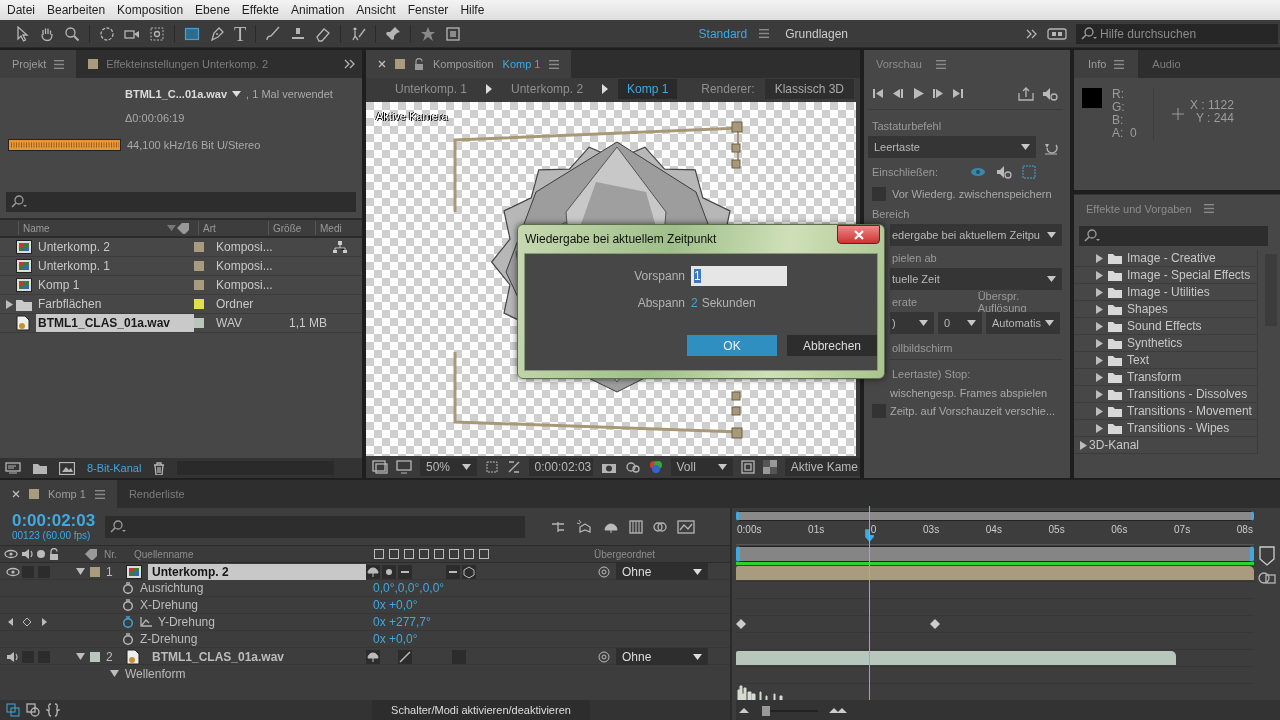  Describe the element at coordinates (838, 710) in the screenshot. I see `zoom-in-icon` at that location.